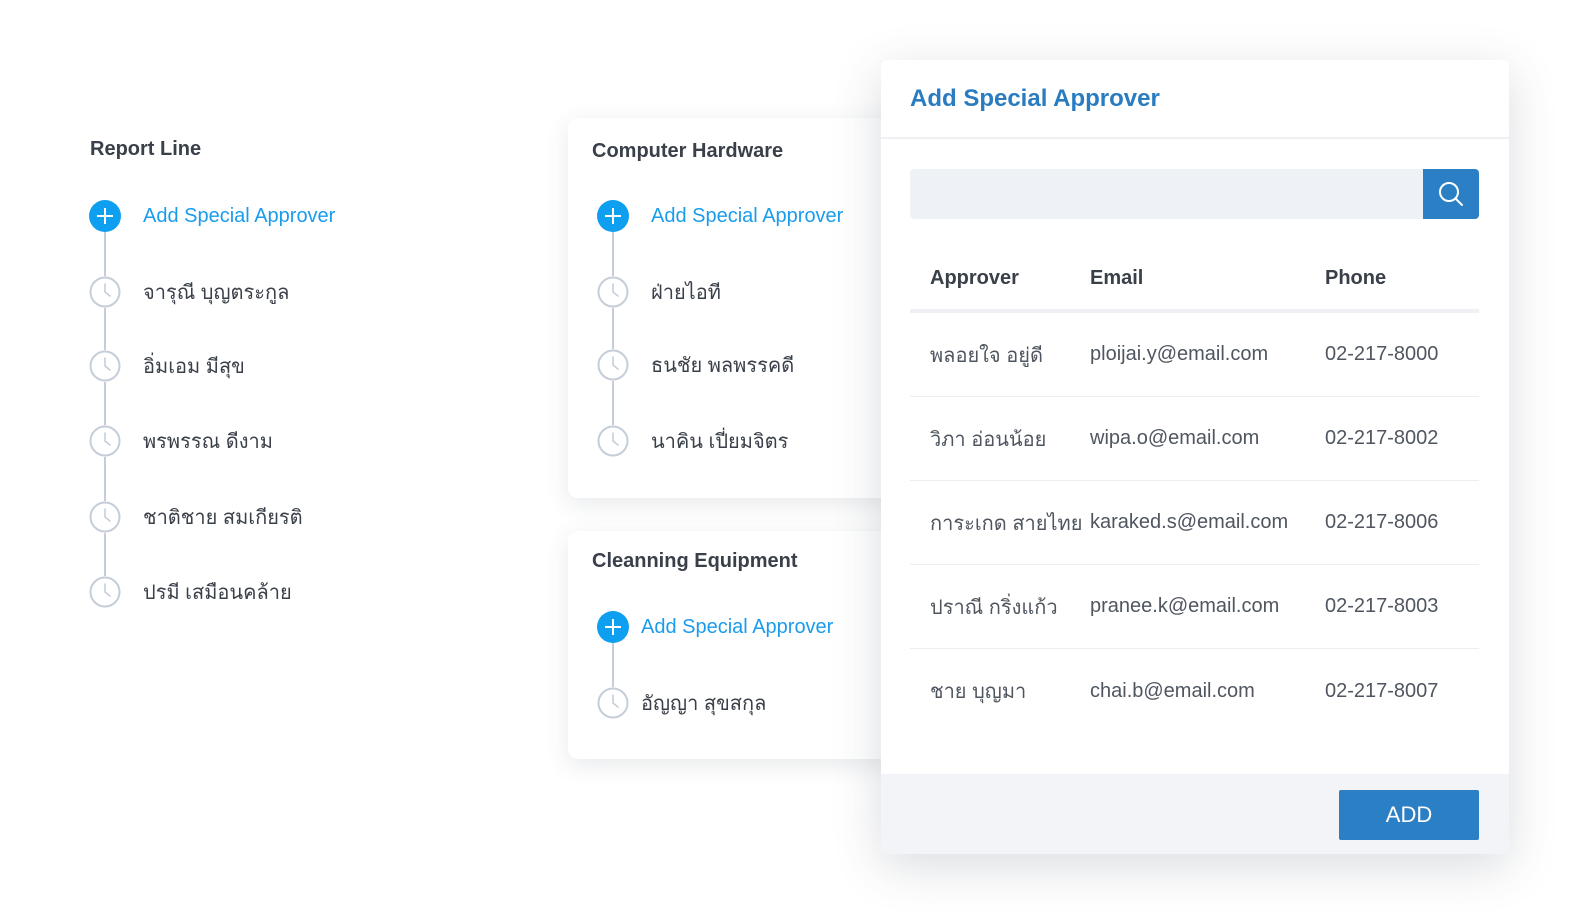  Describe the element at coordinates (1175, 438) in the screenshot. I see `email-cell: wipa.o@email.com` at that location.